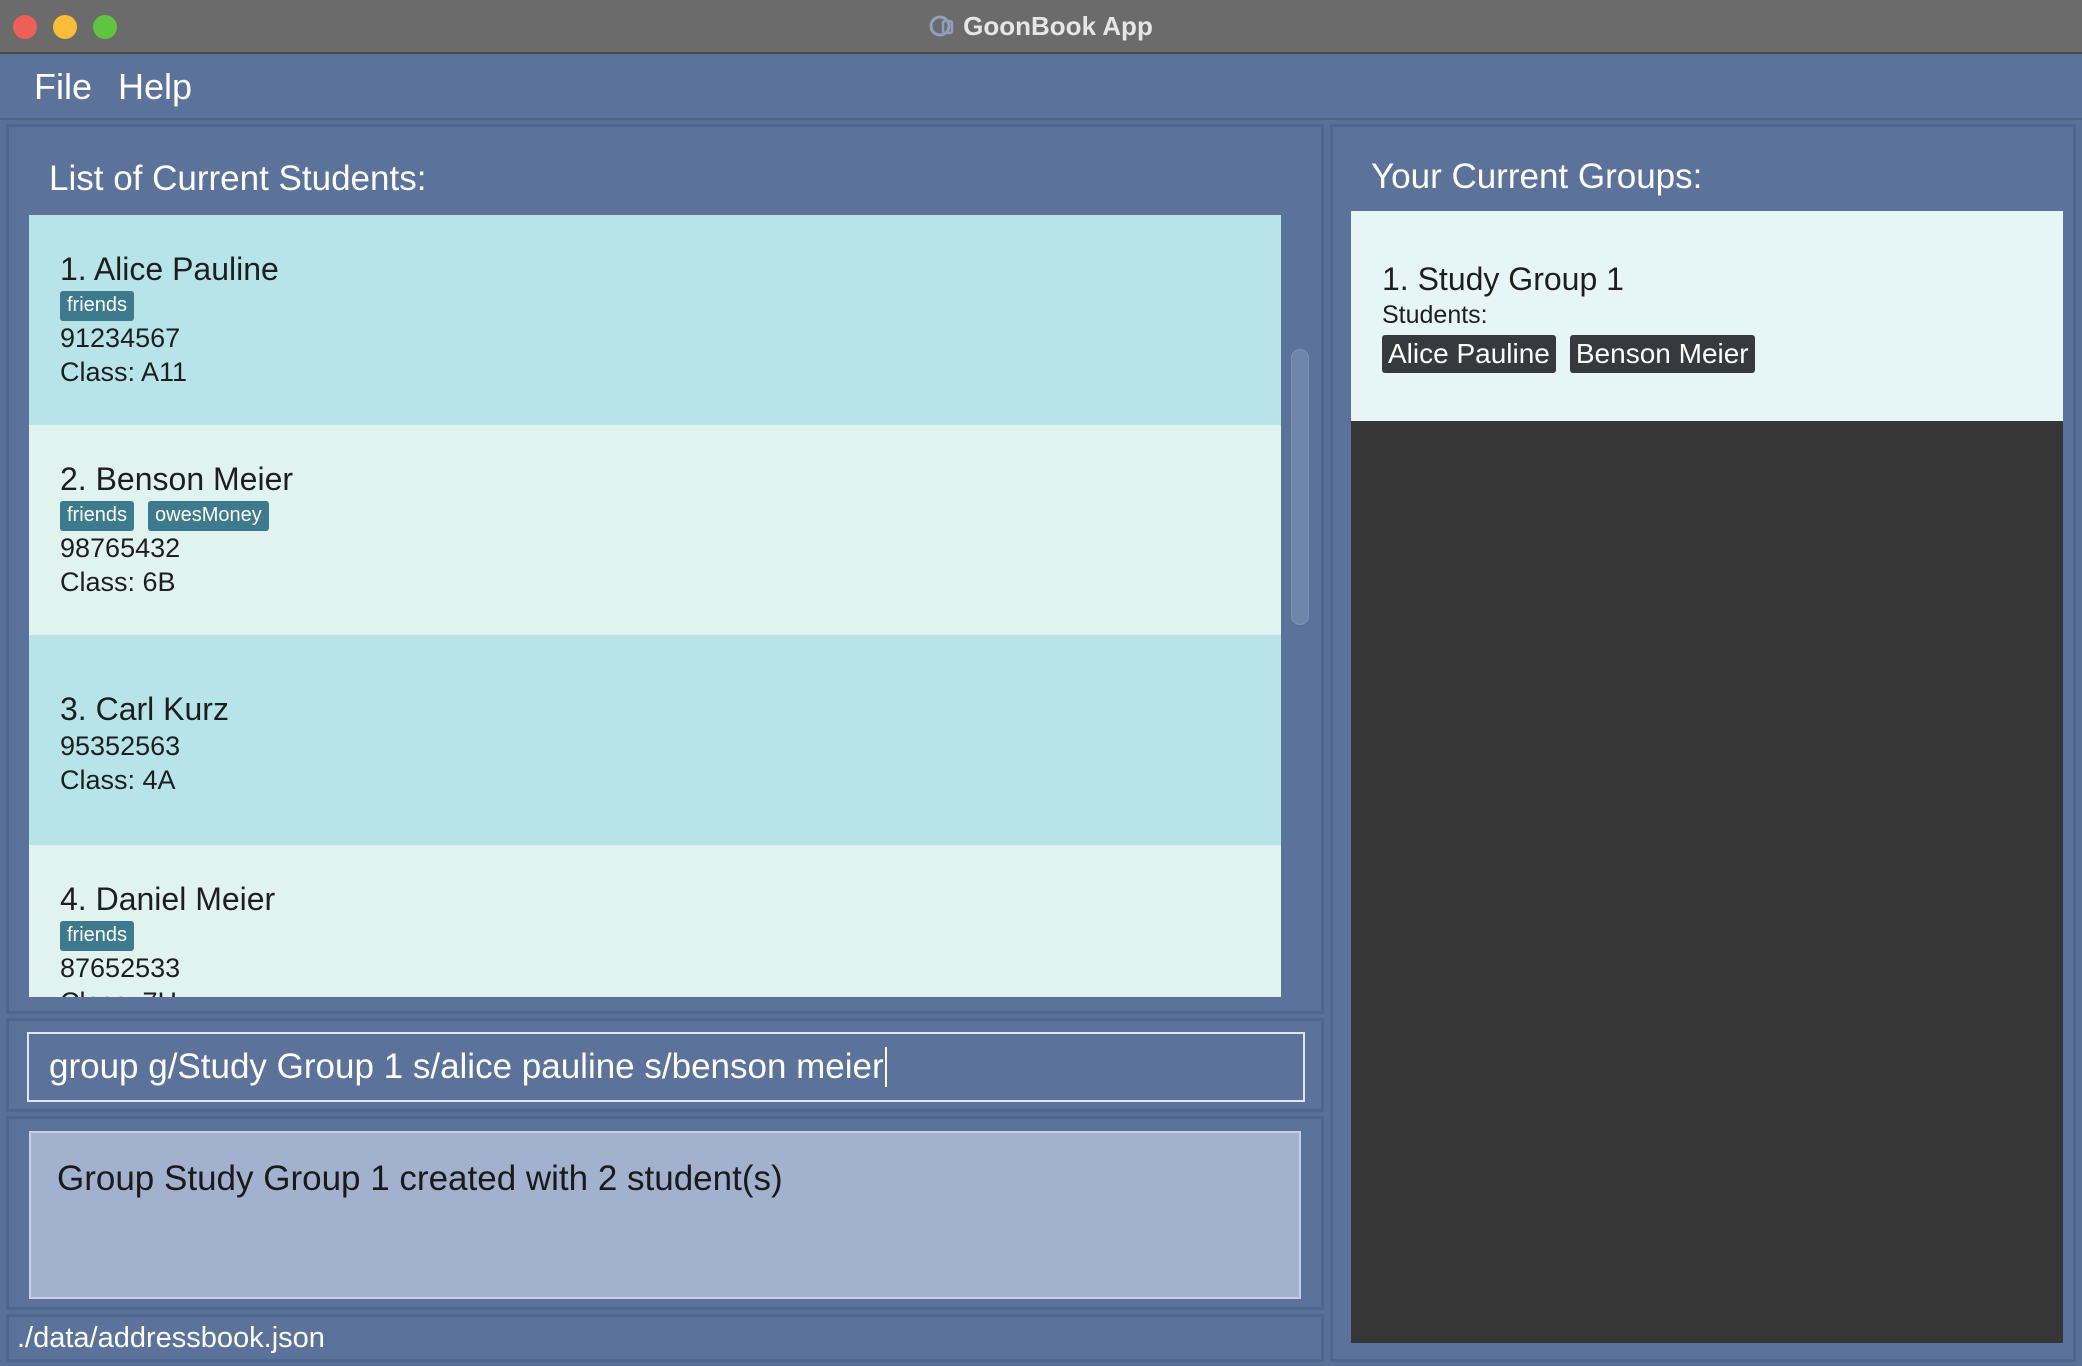 The height and width of the screenshot is (1366, 2082). What do you see at coordinates (665, 1338) in the screenshot?
I see `status-bar: ./data/addressbook.json` at bounding box center [665, 1338].